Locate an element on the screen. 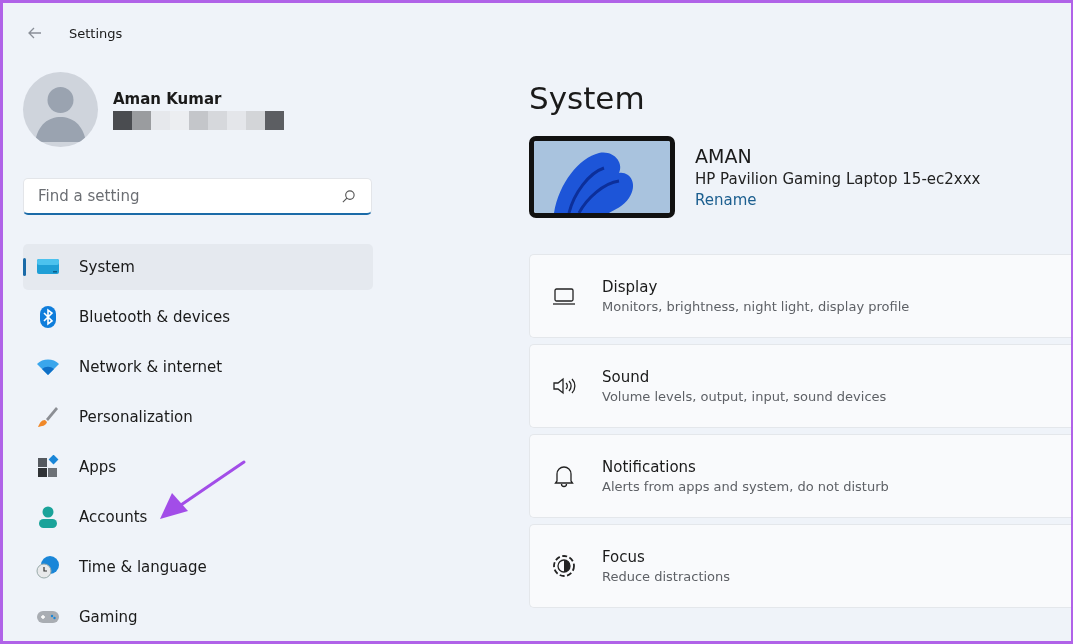  device-model: HP Pavilion Gaming Laptop 15-ec2xxx is located at coordinates (838, 179).